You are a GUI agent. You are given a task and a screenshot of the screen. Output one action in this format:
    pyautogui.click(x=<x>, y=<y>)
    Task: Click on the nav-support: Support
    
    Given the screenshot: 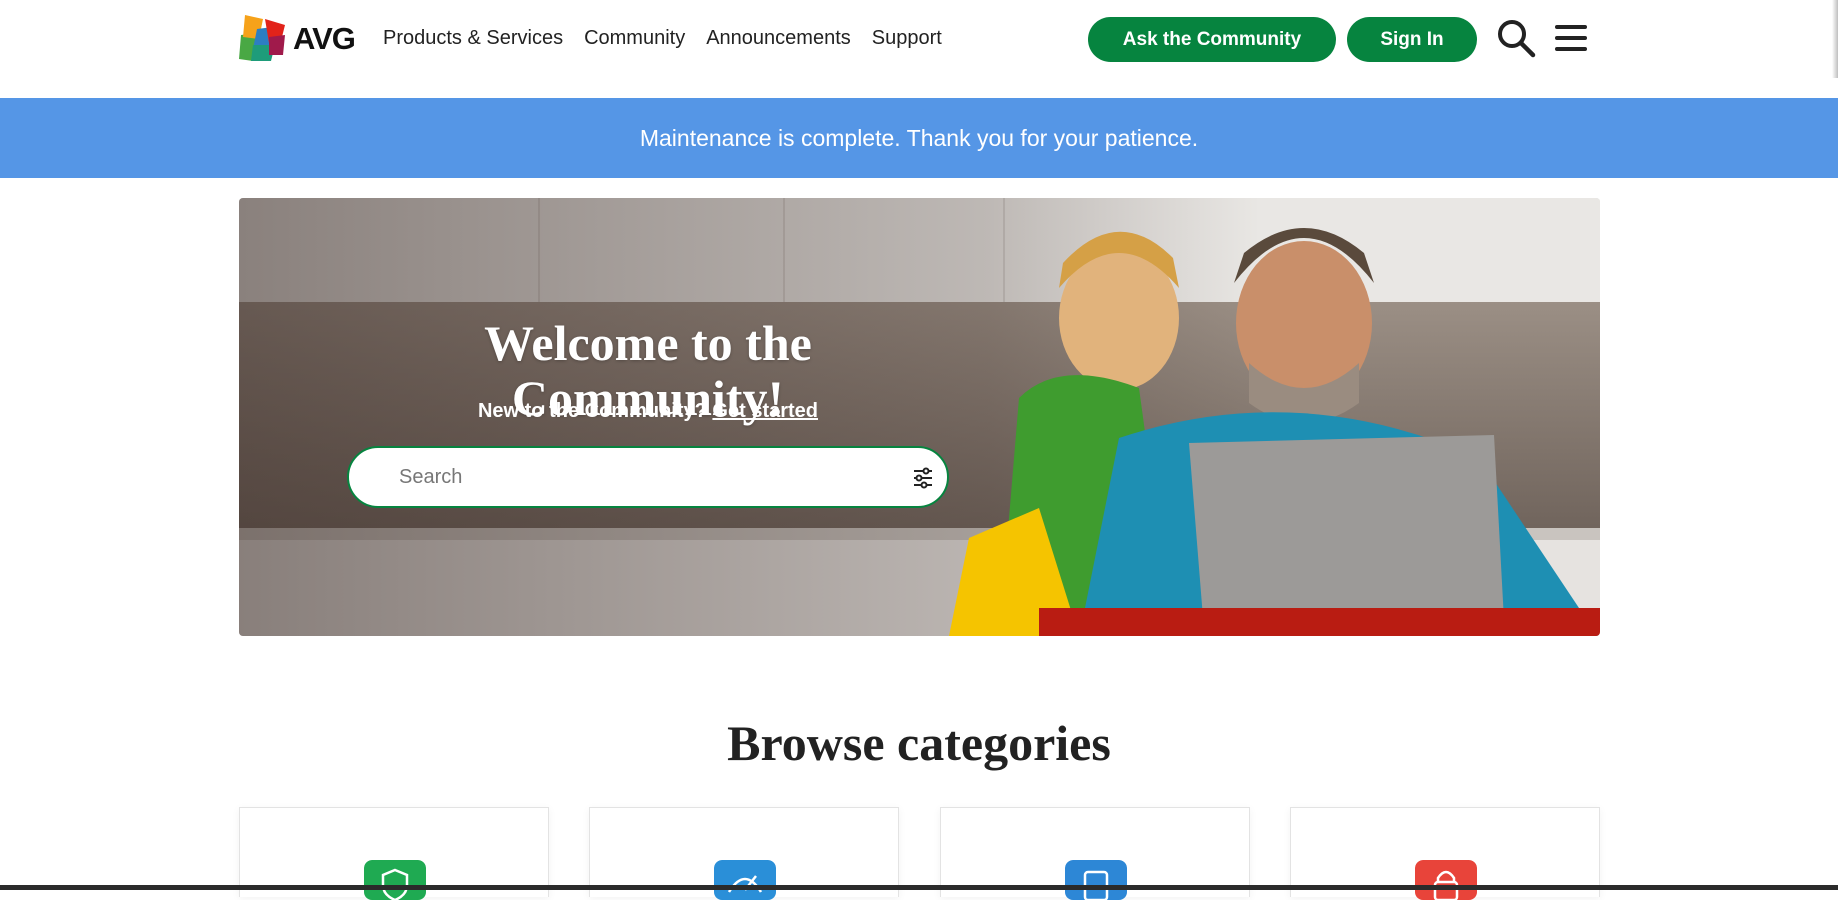 What is the action you would take?
    pyautogui.click(x=907, y=38)
    